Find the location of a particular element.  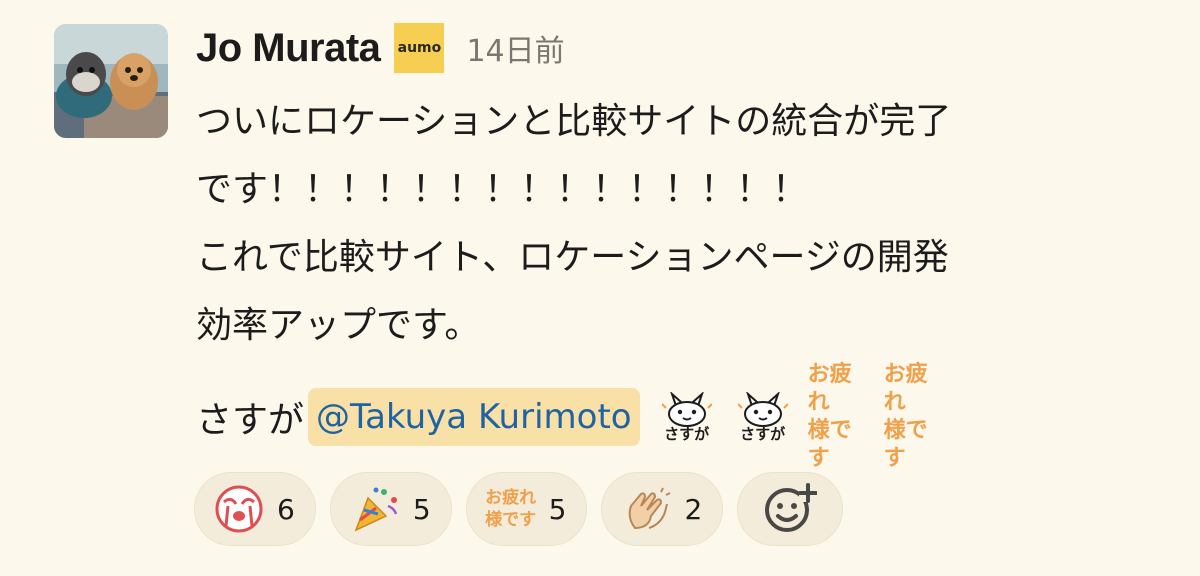

reaction-crying-face: 6 is located at coordinates (255, 509).